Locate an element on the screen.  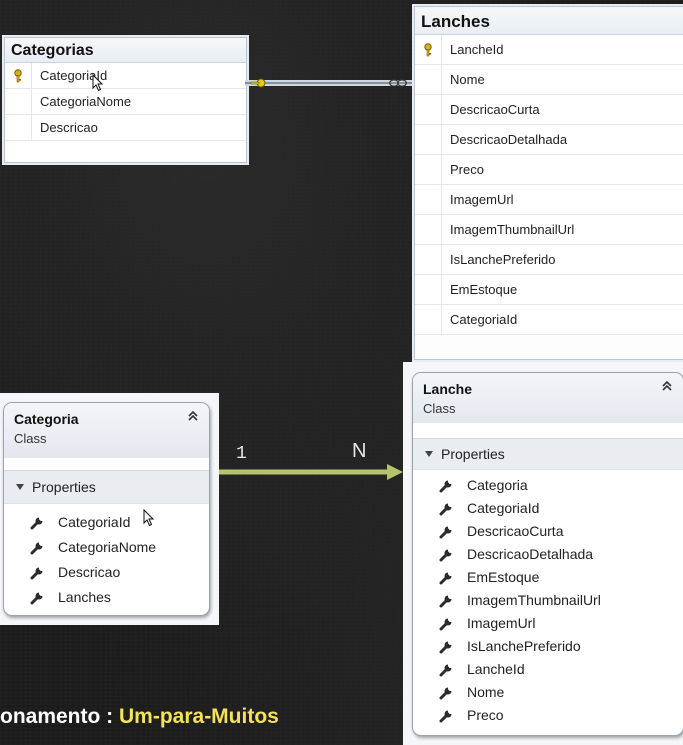
property-item: DescricaoDetalhada is located at coordinates (561, 553).